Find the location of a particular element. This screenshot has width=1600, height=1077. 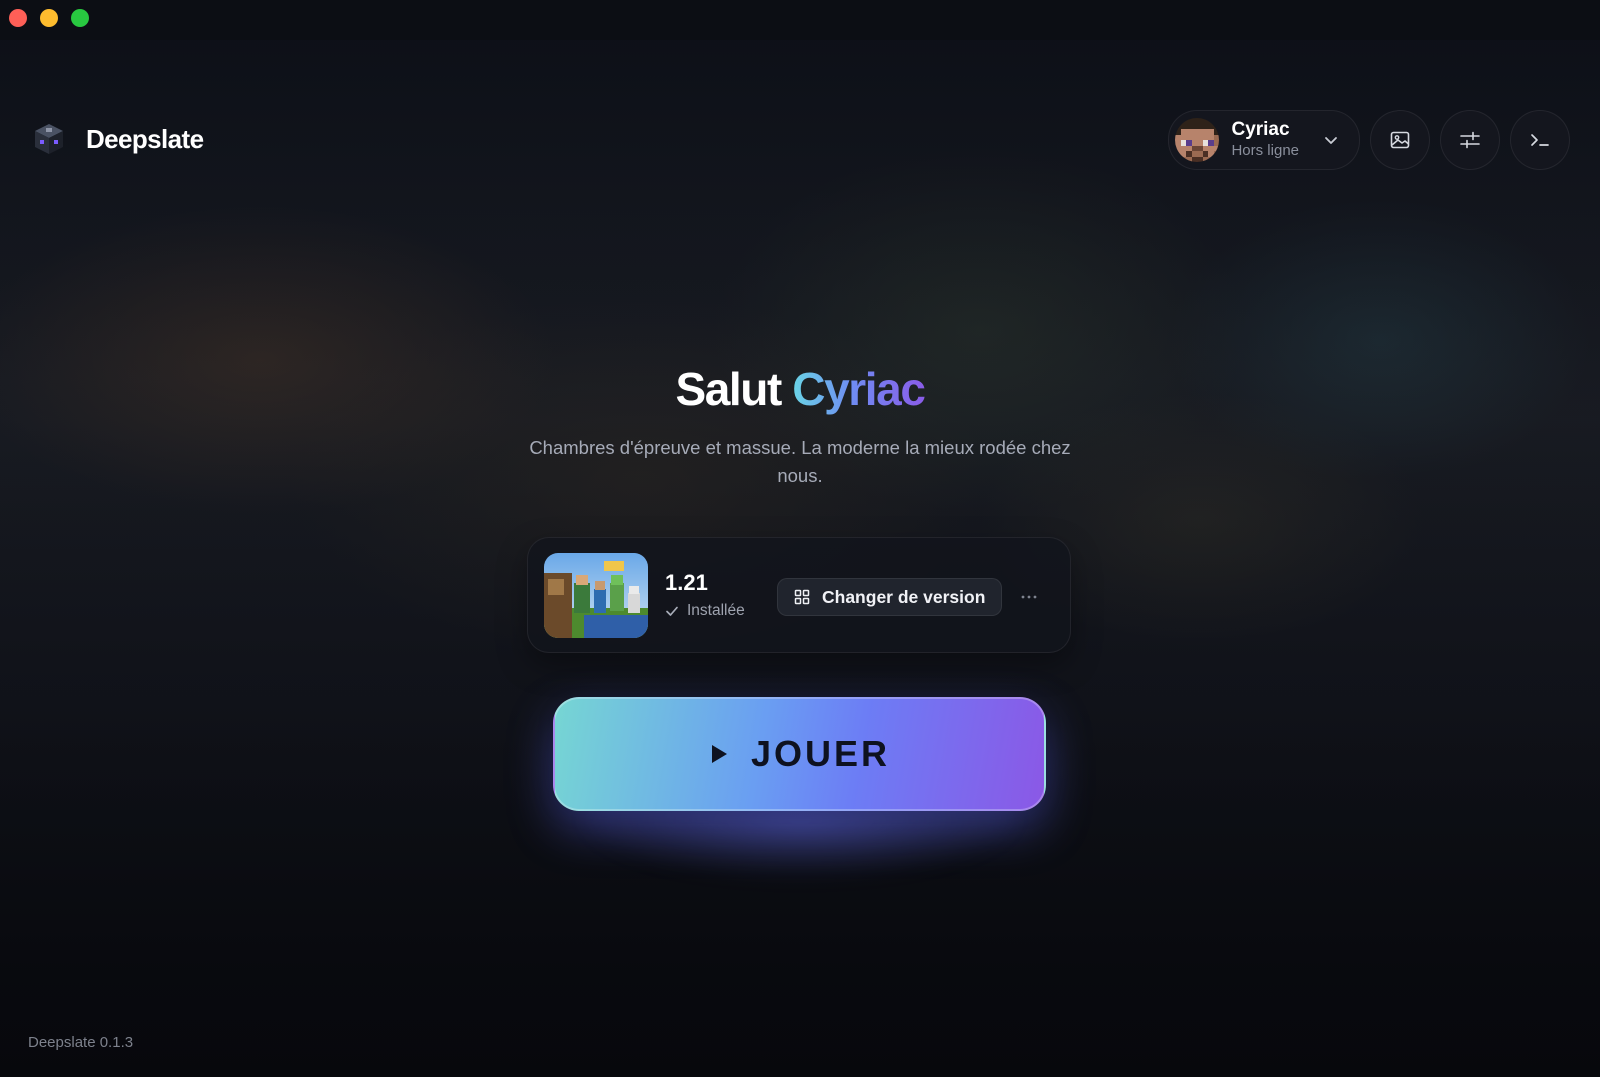

console-button is located at coordinates (1540, 140).